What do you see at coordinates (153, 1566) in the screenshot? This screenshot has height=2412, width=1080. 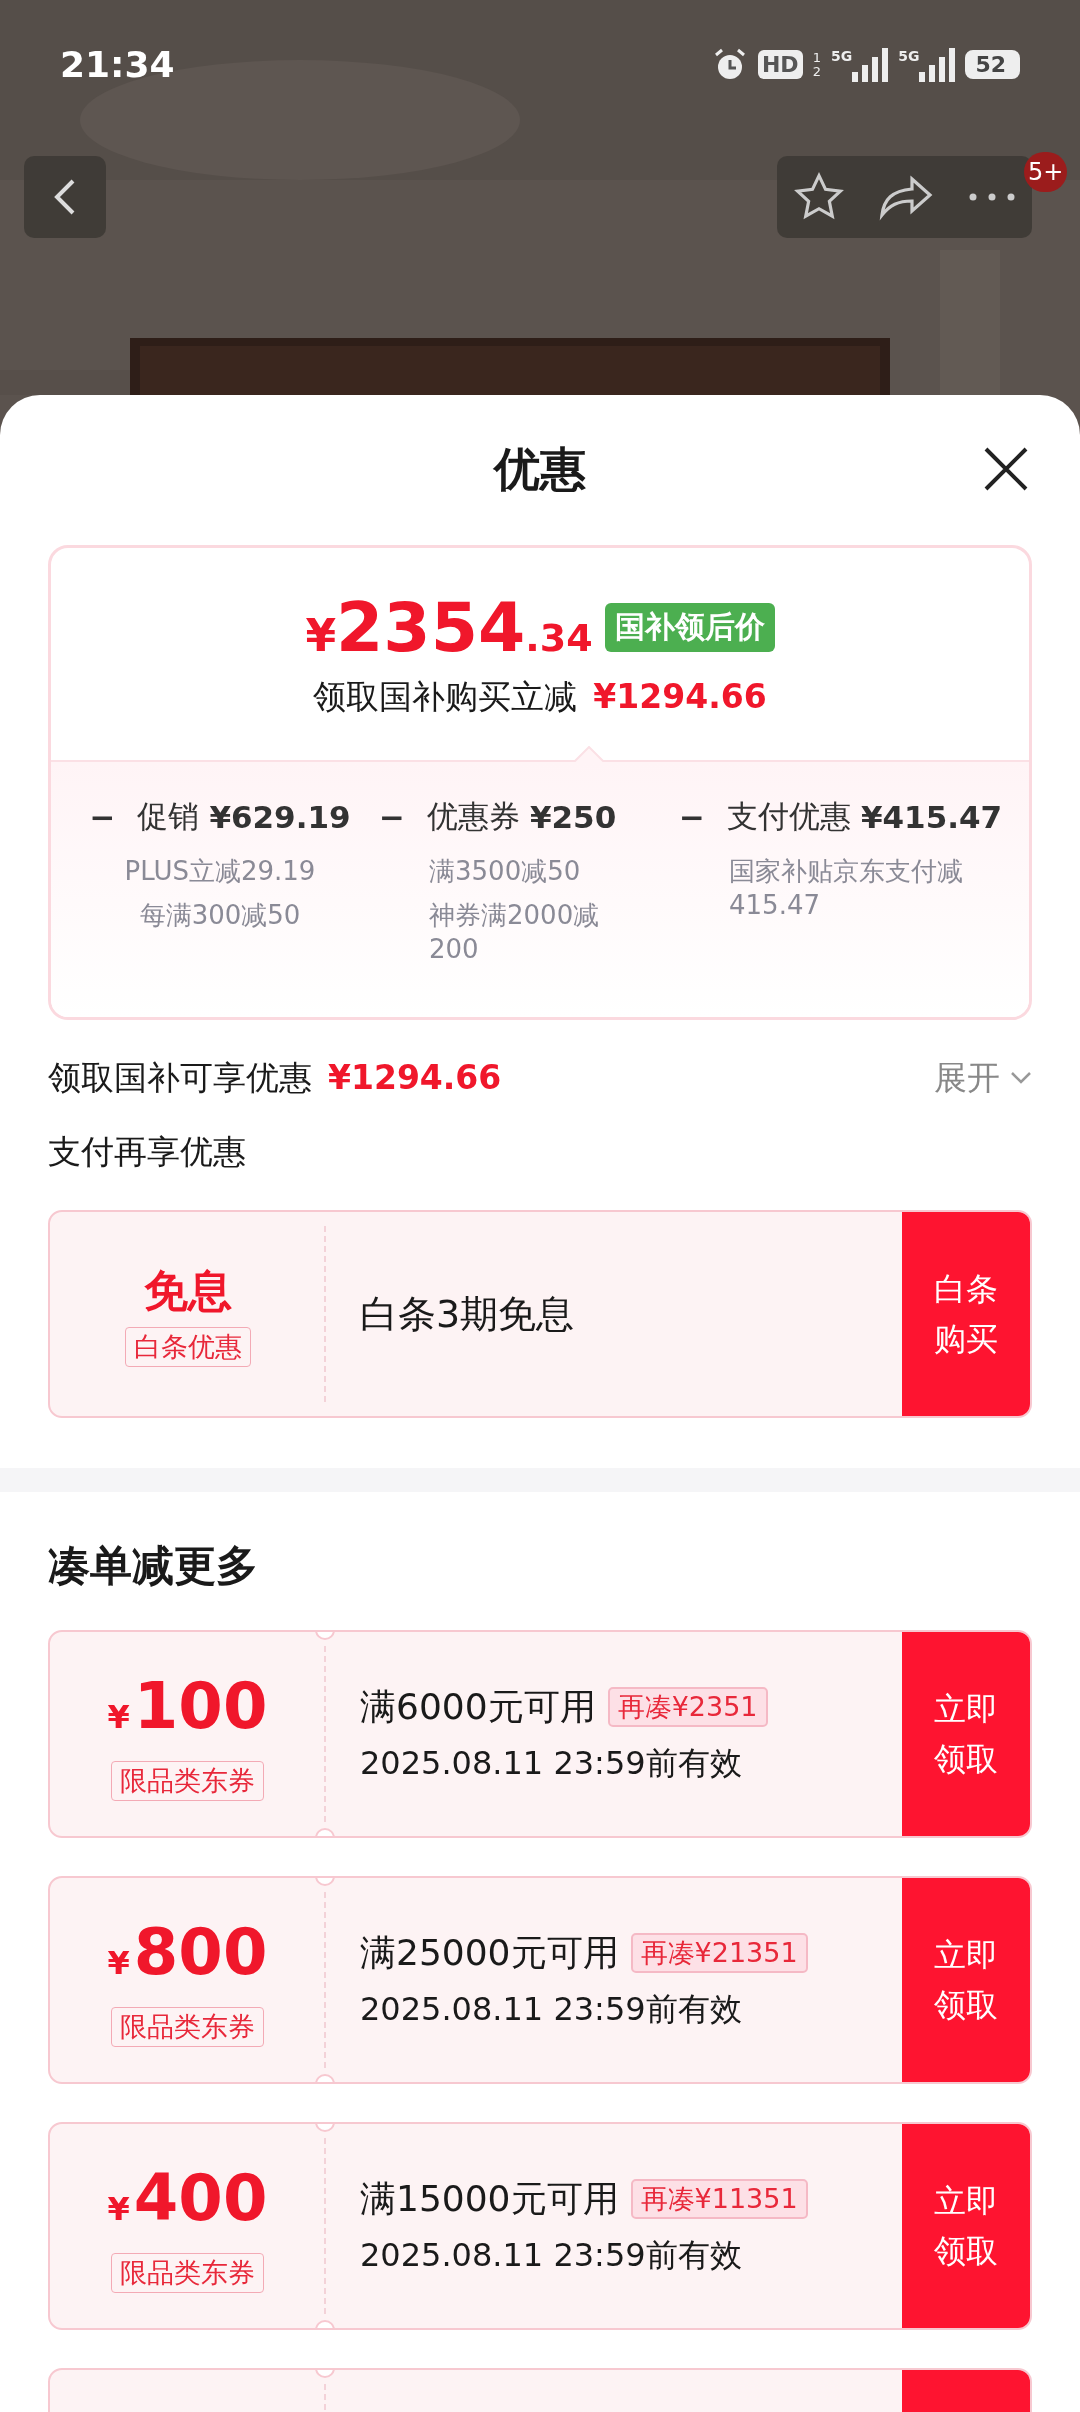 I see `section-title: 凑单减更多` at bounding box center [153, 1566].